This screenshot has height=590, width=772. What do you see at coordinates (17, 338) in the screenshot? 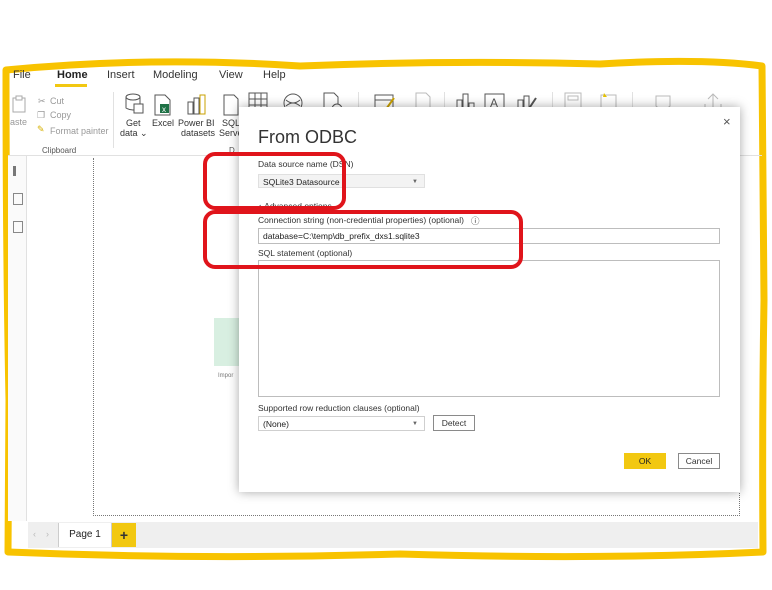
I see `left-view-rail` at bounding box center [17, 338].